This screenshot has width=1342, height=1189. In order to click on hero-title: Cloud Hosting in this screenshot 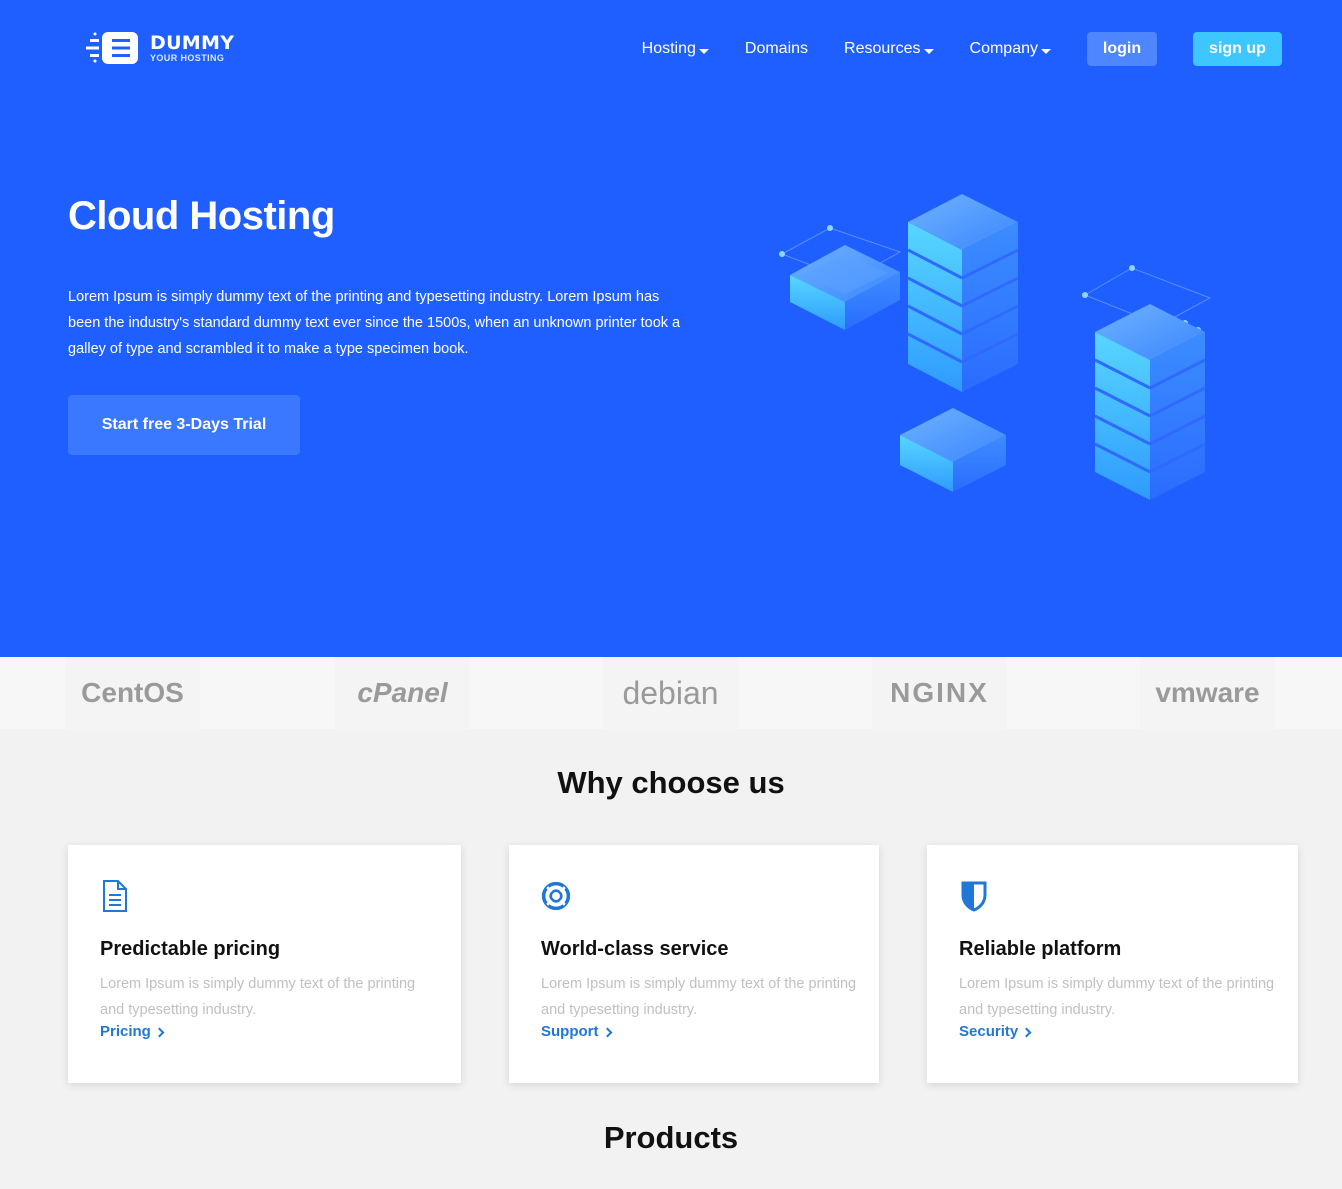, I will do `click(201, 216)`.